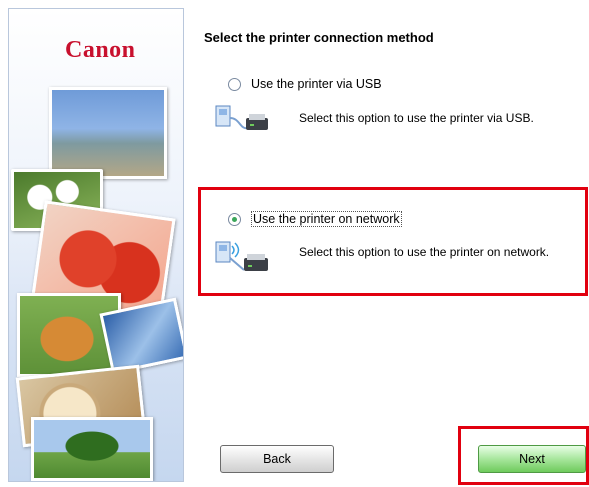 Image resolution: width=589 pixels, height=487 pixels. Describe the element at coordinates (92, 449) in the screenshot. I see `tree-photo` at that location.